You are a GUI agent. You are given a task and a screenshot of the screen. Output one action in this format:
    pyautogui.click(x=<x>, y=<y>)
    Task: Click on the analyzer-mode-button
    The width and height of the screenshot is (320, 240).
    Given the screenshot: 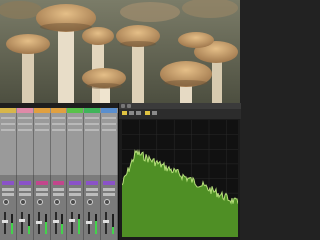 What is the action you would take?
    pyautogui.click(x=131, y=113)
    